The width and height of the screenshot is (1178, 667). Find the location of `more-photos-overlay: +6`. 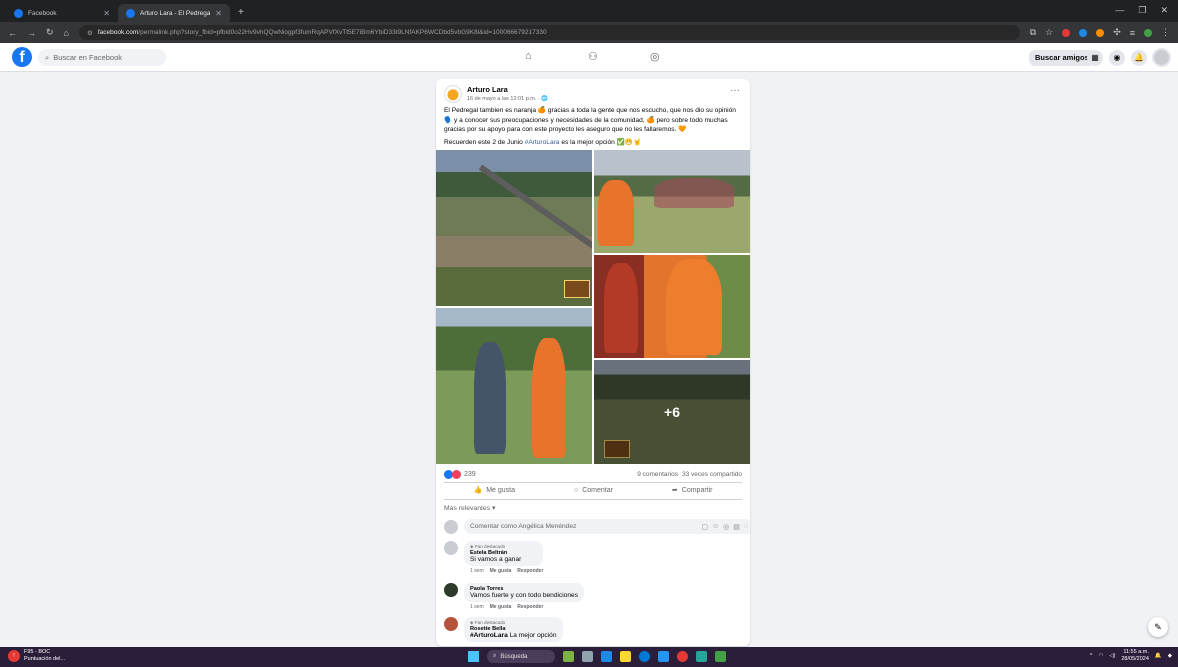

more-photos-overlay: +6 is located at coordinates (672, 412).